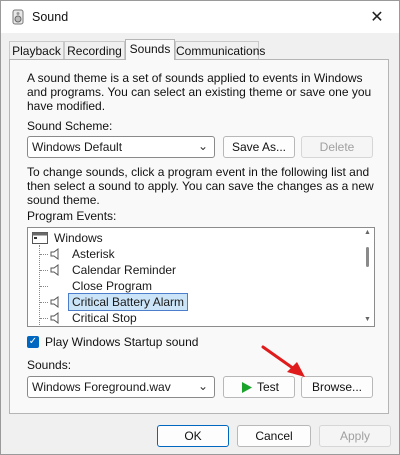 The image size is (400, 455). Describe the element at coordinates (104, 318) in the screenshot. I see `event-item: Critical Stop` at that location.